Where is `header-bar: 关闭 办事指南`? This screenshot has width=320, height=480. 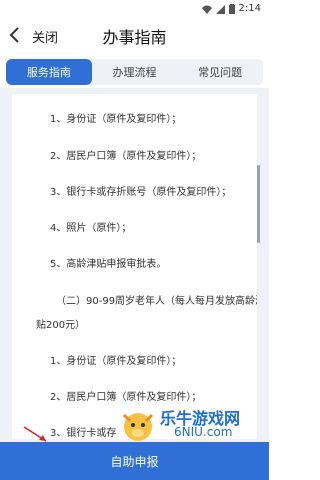
header-bar: 关闭 办事指南 is located at coordinates (134, 36).